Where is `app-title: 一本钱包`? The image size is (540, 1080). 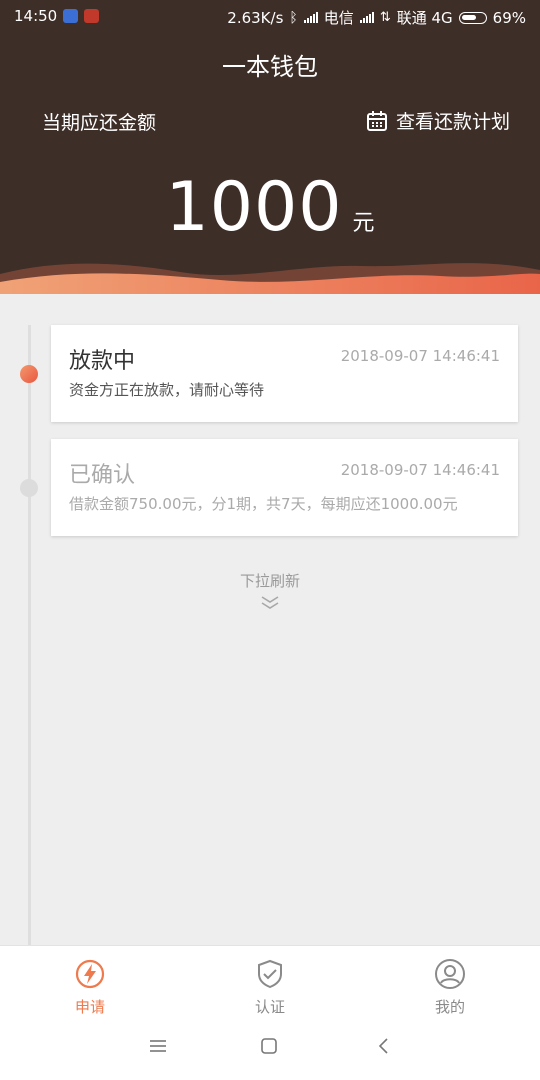 app-title: 一本钱包 is located at coordinates (270, 67).